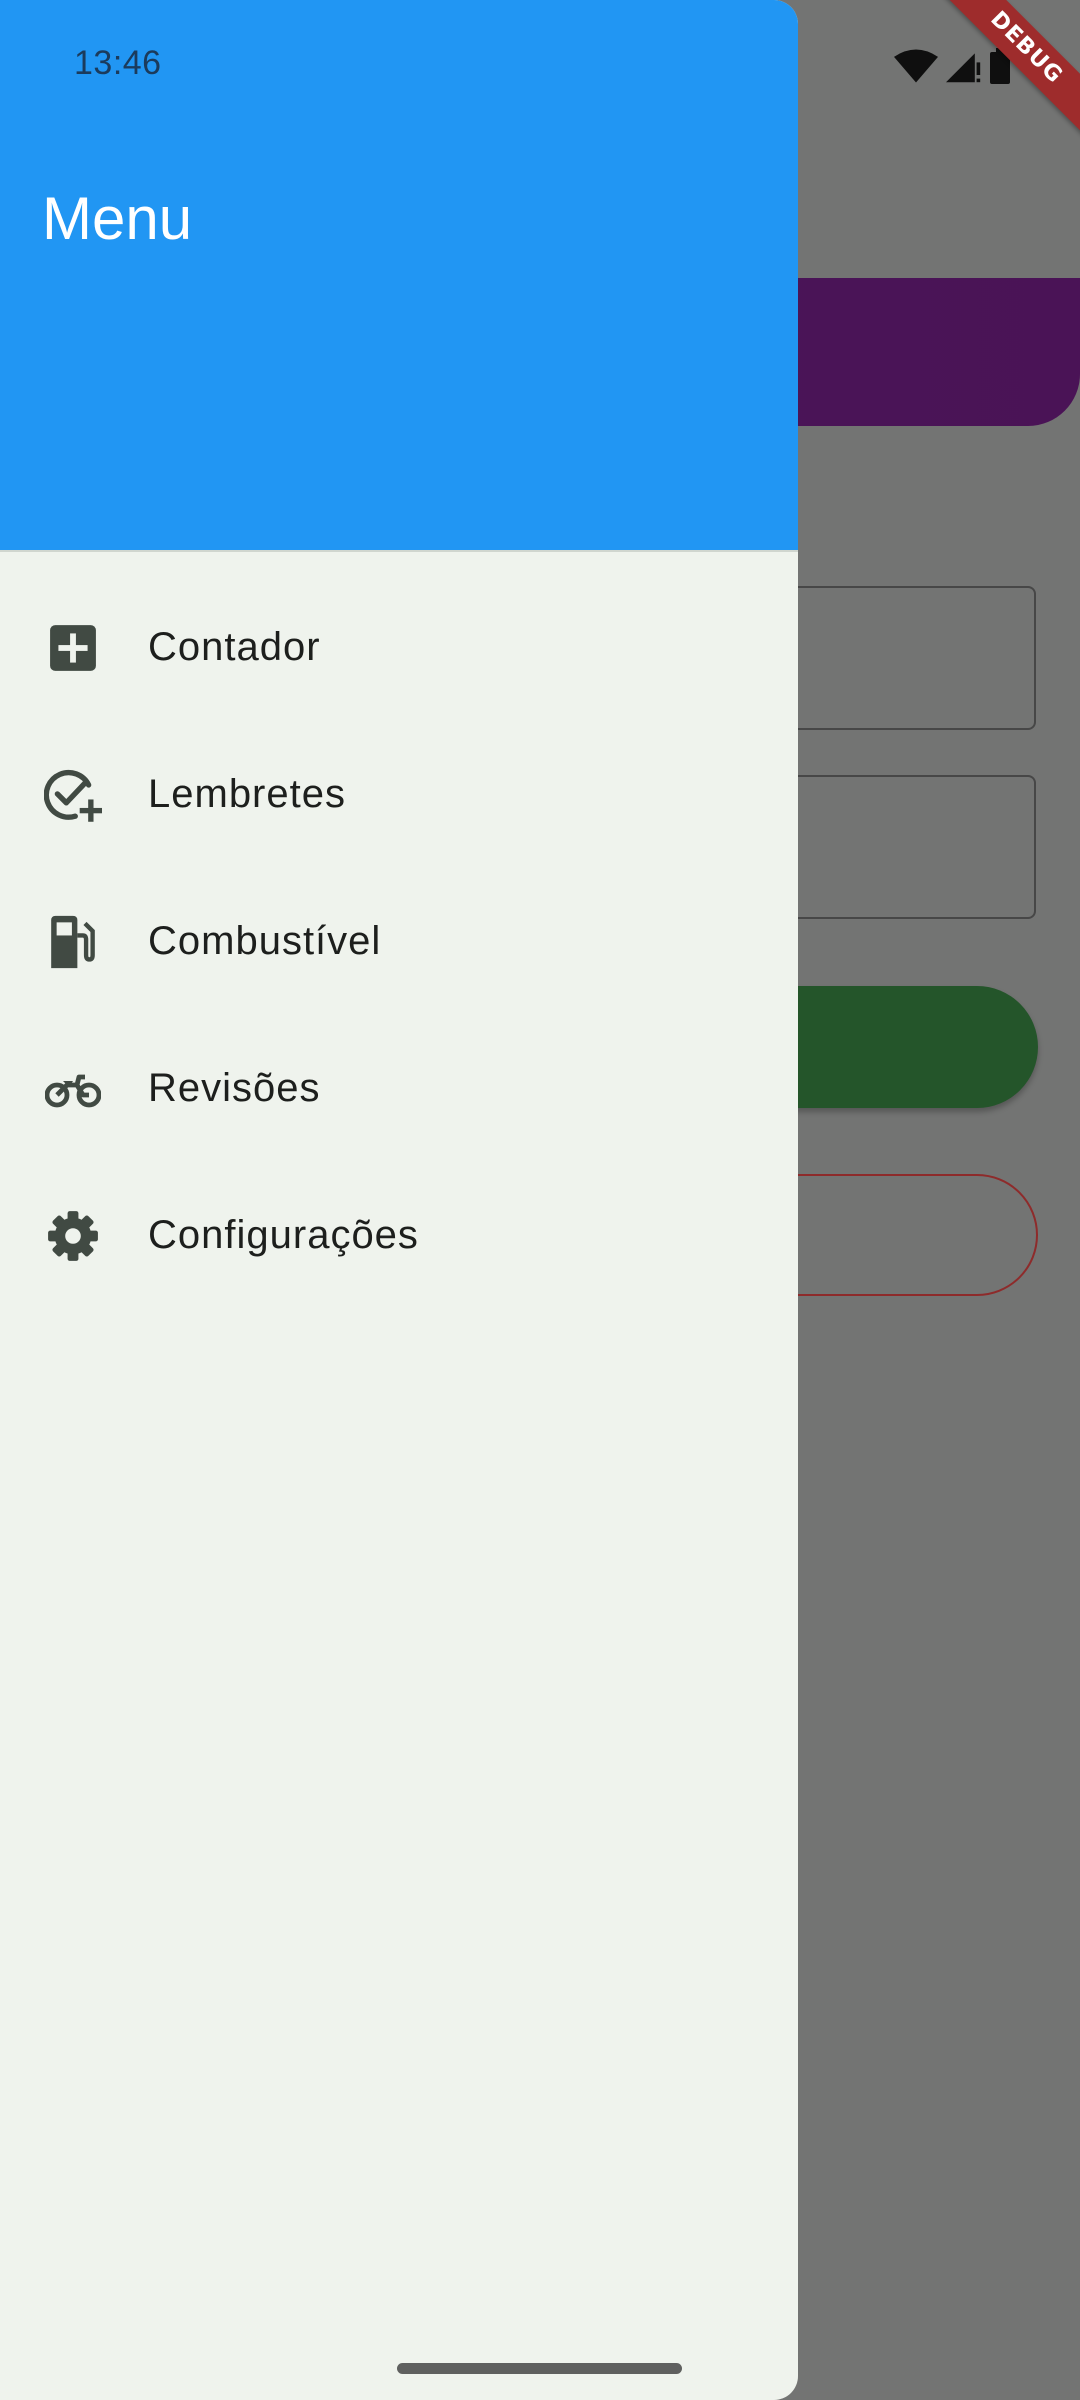 This screenshot has height=2400, width=1080. Describe the element at coordinates (247, 794) in the screenshot. I see `menu-item-label: Lembretes` at that location.